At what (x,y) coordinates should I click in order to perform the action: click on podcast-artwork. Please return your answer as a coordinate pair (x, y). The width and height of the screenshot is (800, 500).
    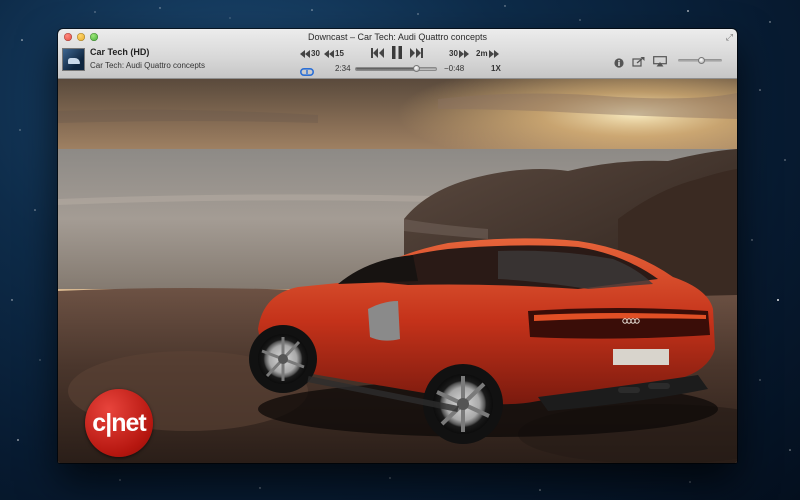
    Looking at the image, I should click on (73, 59).